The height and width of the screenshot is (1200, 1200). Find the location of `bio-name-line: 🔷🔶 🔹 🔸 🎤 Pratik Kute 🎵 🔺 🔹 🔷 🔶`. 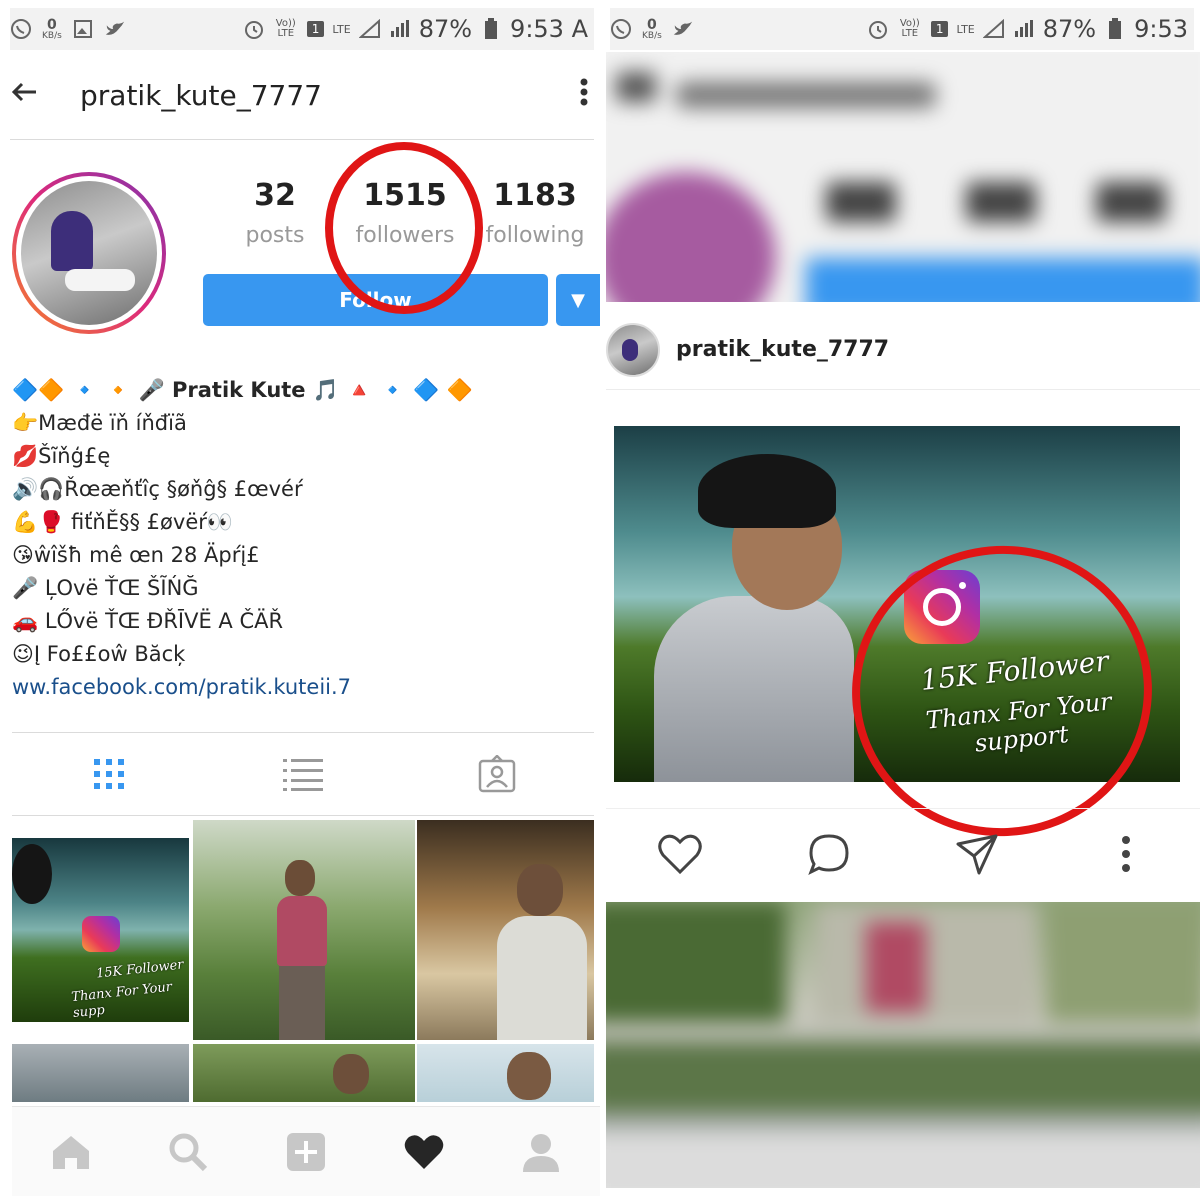

bio-name-line: 🔷🔶 🔹 🔸 🎤 Pratik Kute 🎵 🔺 🔹 🔷 🔶 is located at coordinates (242, 390).